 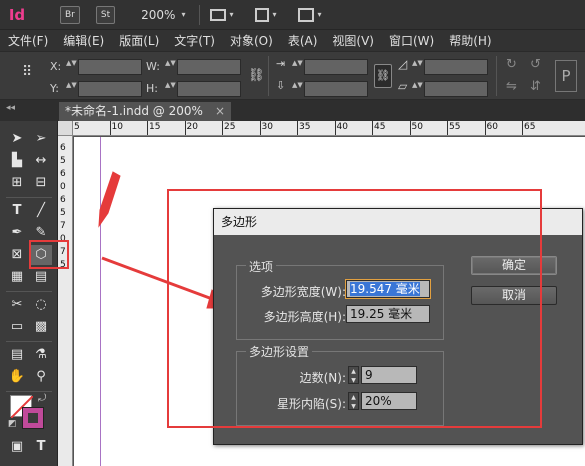 What do you see at coordinates (470, 40) in the screenshot?
I see `menu-help: 帮助(H)` at bounding box center [470, 40].